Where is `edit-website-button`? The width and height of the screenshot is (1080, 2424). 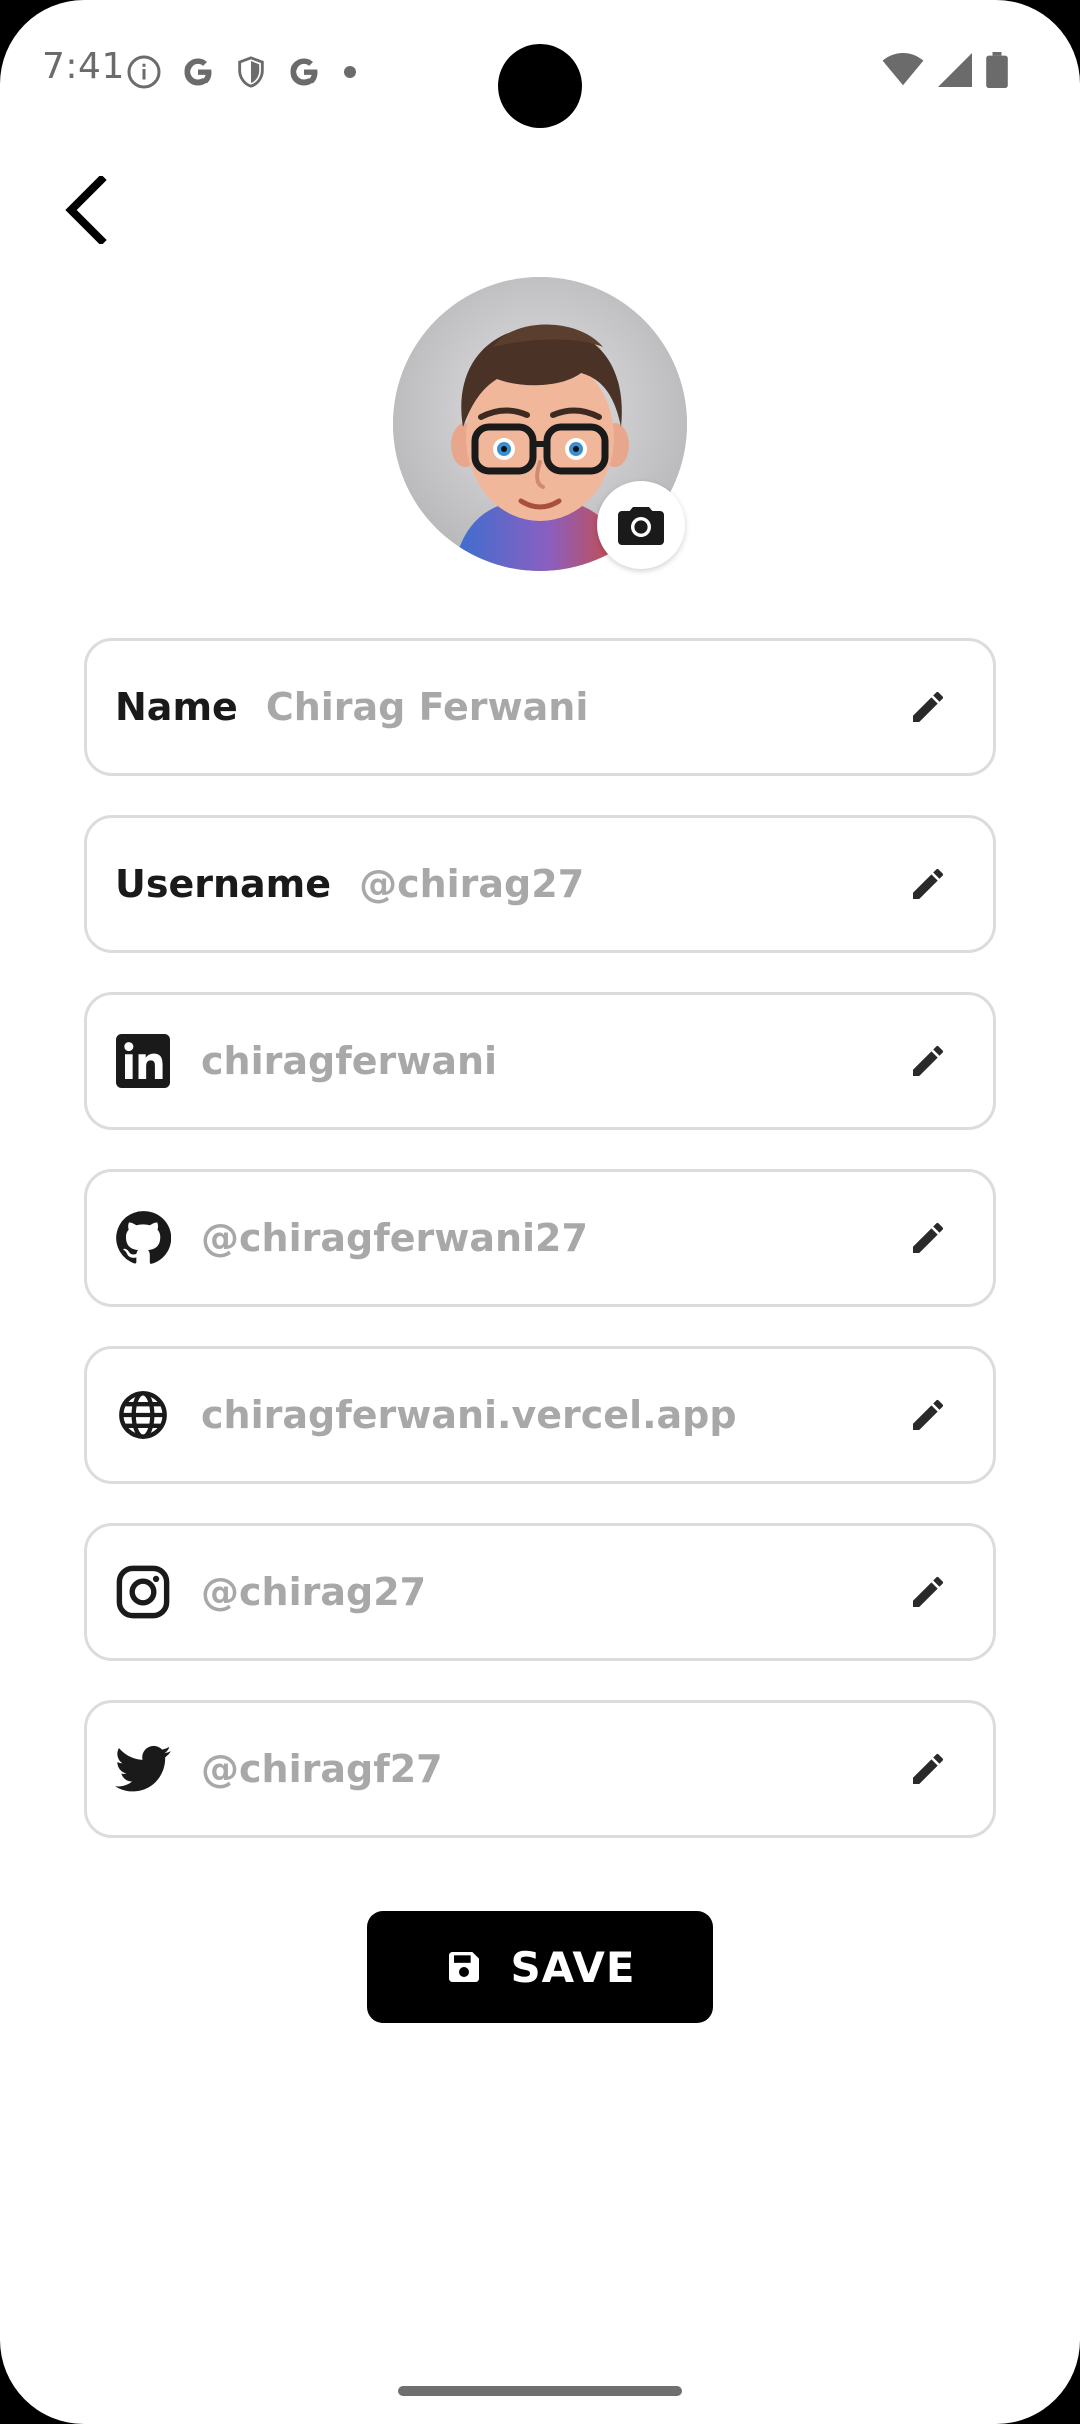 edit-website-button is located at coordinates (928, 1415).